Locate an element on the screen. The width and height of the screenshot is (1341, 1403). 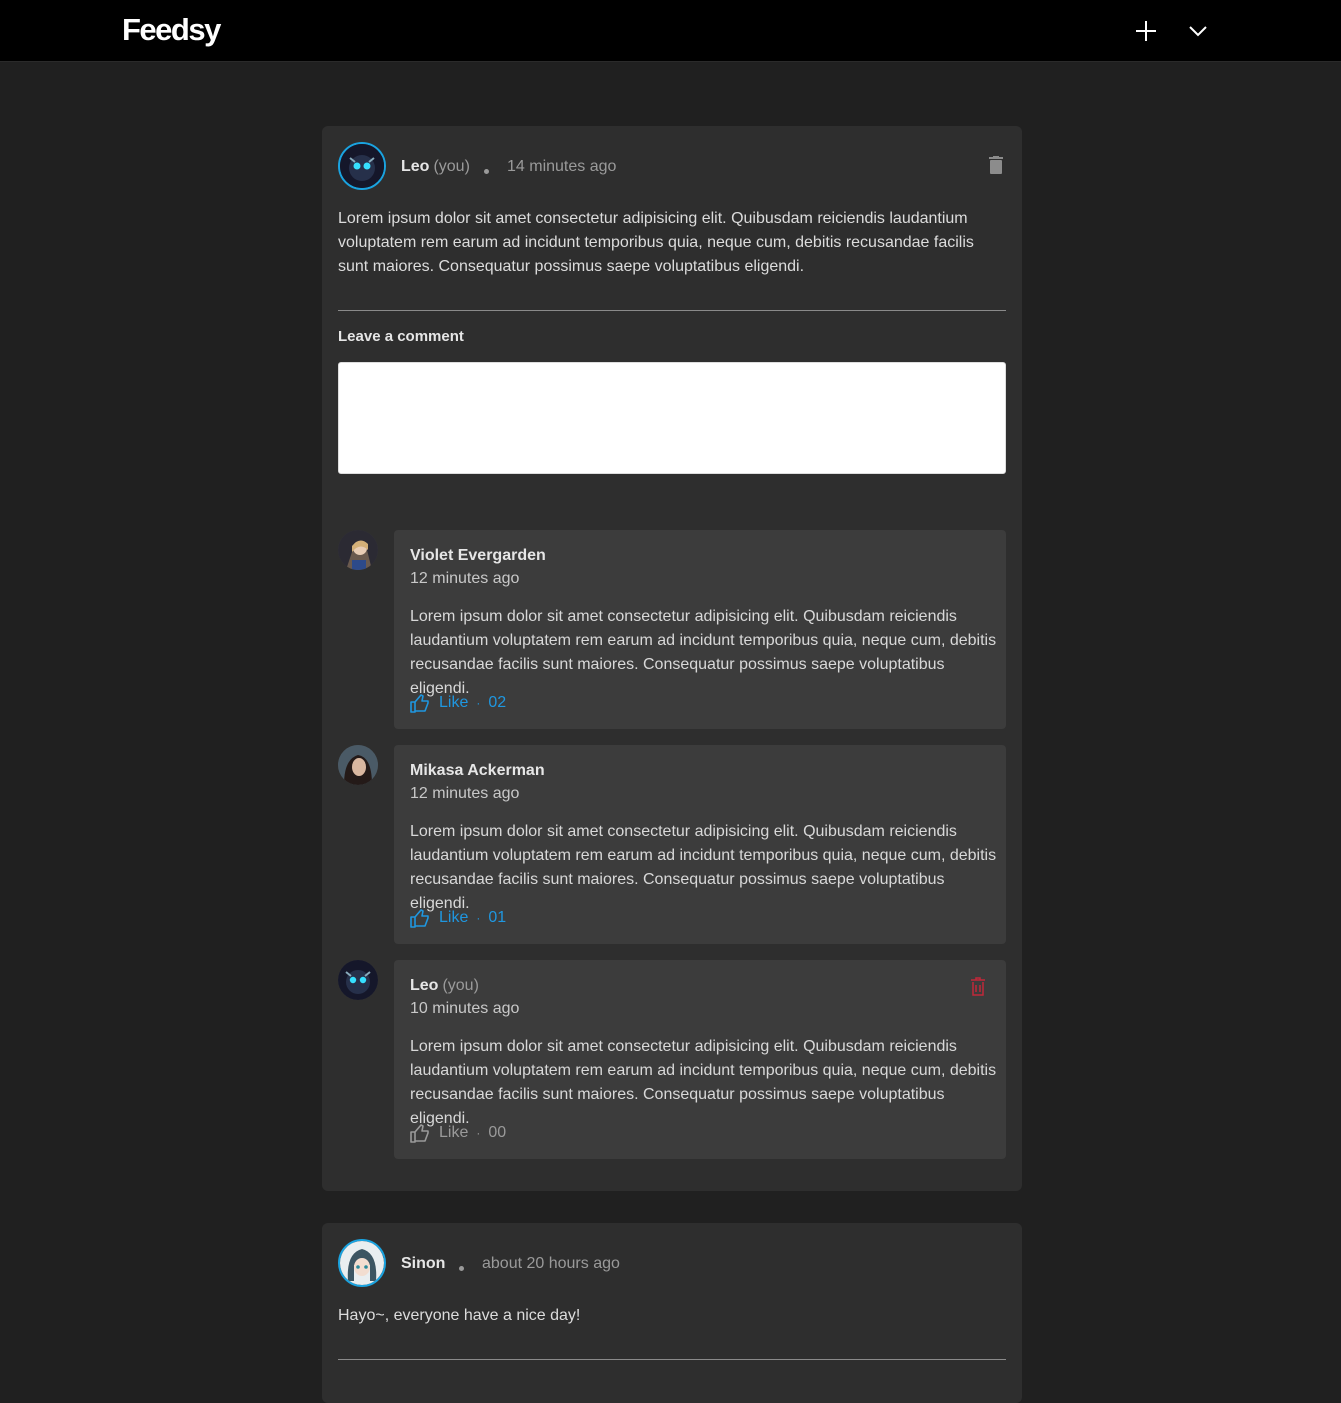
post-body: Hayo~, everyone have a nice day! is located at coordinates (459, 1315).